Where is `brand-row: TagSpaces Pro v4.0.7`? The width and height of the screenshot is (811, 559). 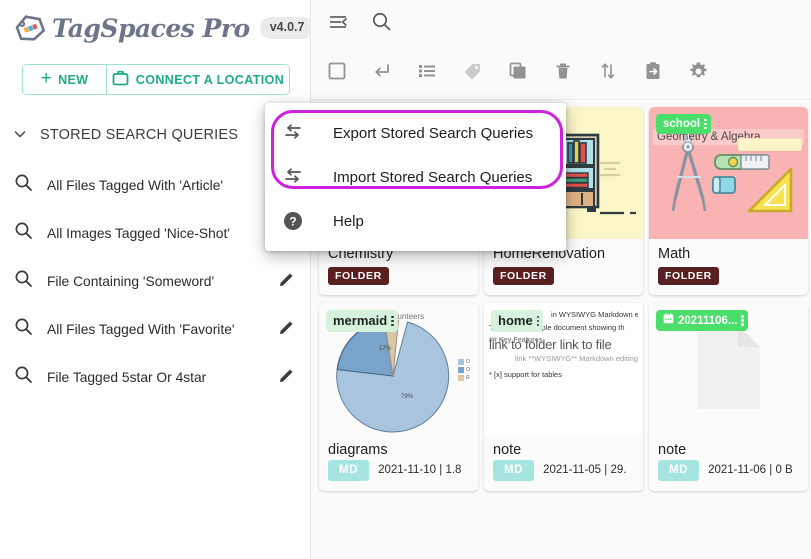
brand-row: TagSpaces Pro v4.0.7 is located at coordinates (157, 24).